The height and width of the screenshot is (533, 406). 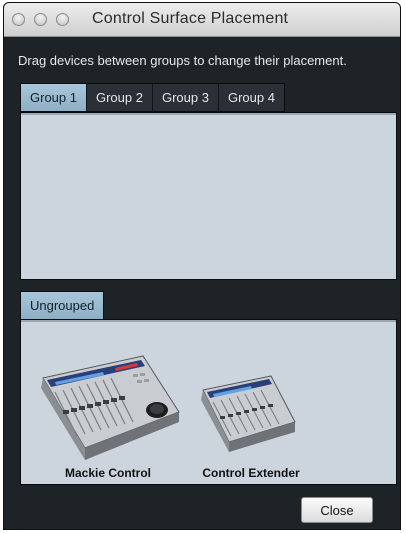 What do you see at coordinates (251, 473) in the screenshot?
I see `device-label: Control Extender` at bounding box center [251, 473].